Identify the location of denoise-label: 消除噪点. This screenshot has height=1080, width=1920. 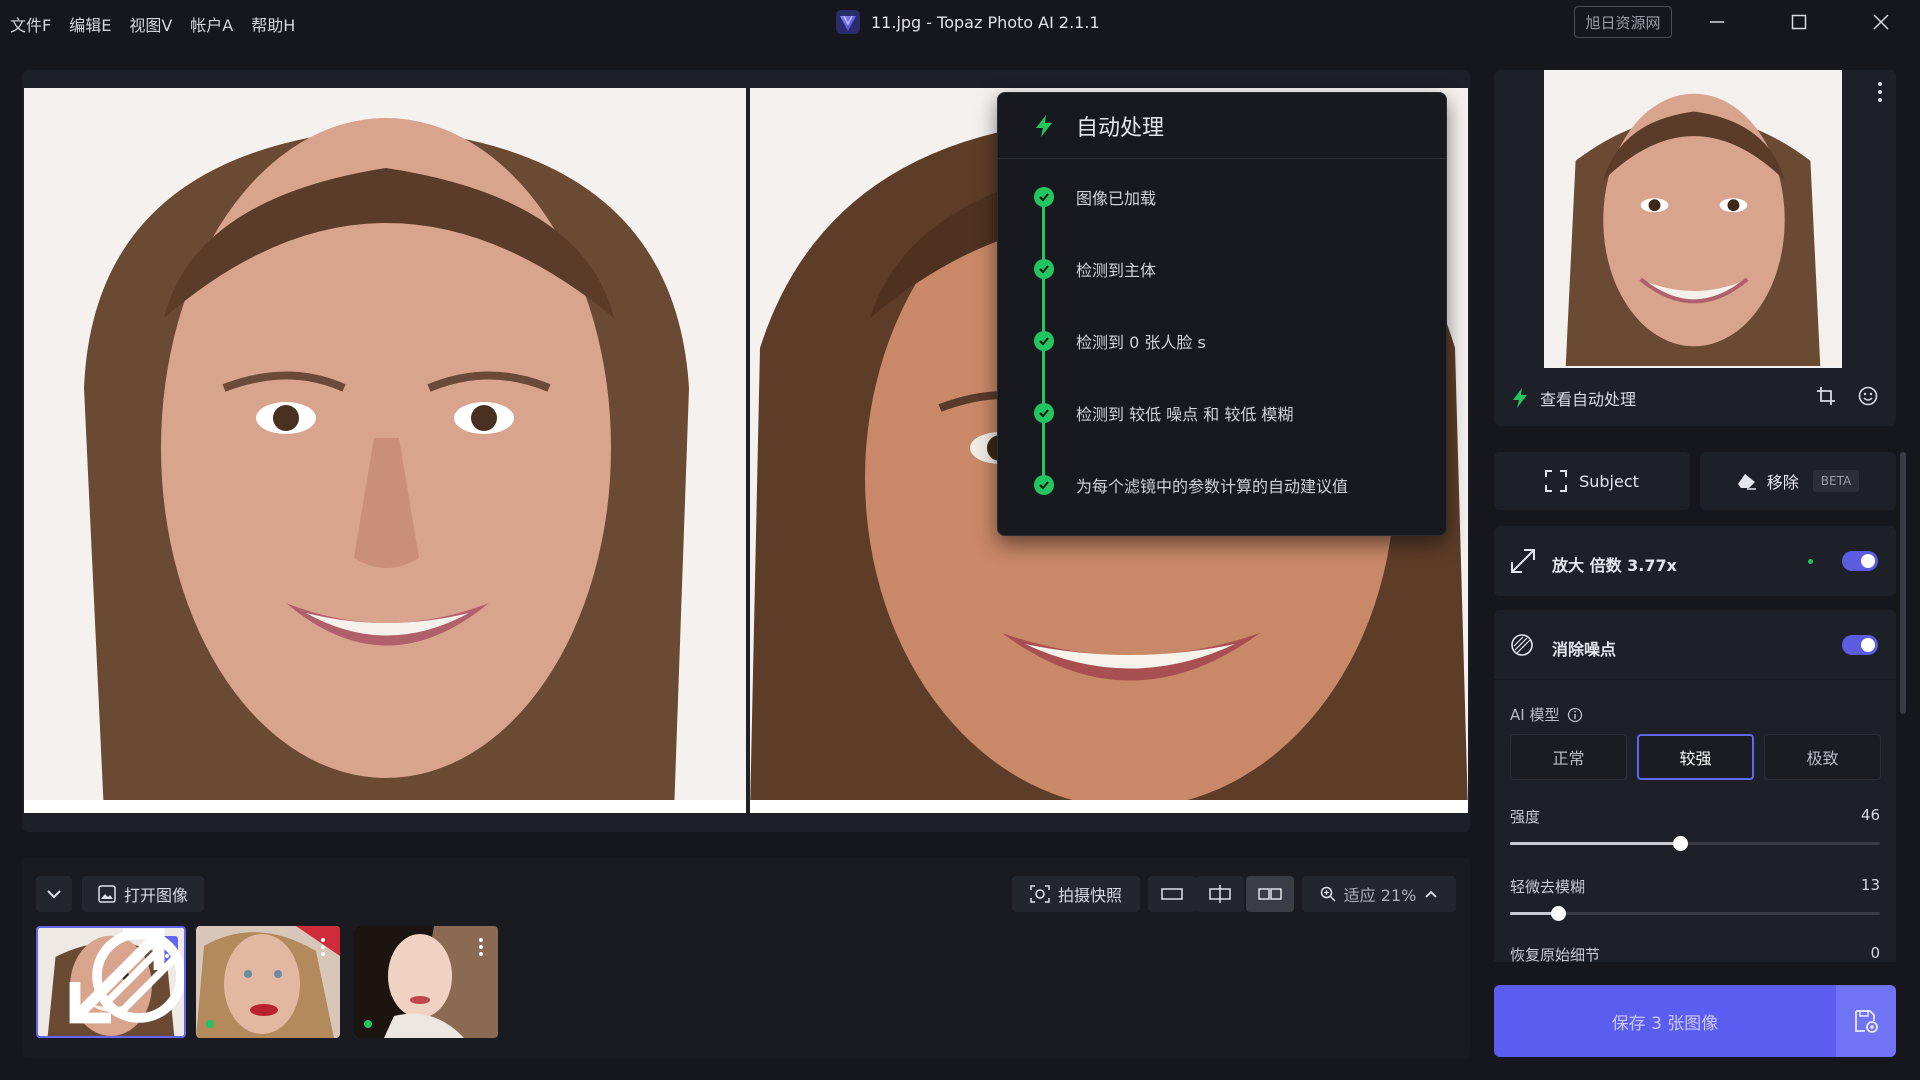
(1584, 649).